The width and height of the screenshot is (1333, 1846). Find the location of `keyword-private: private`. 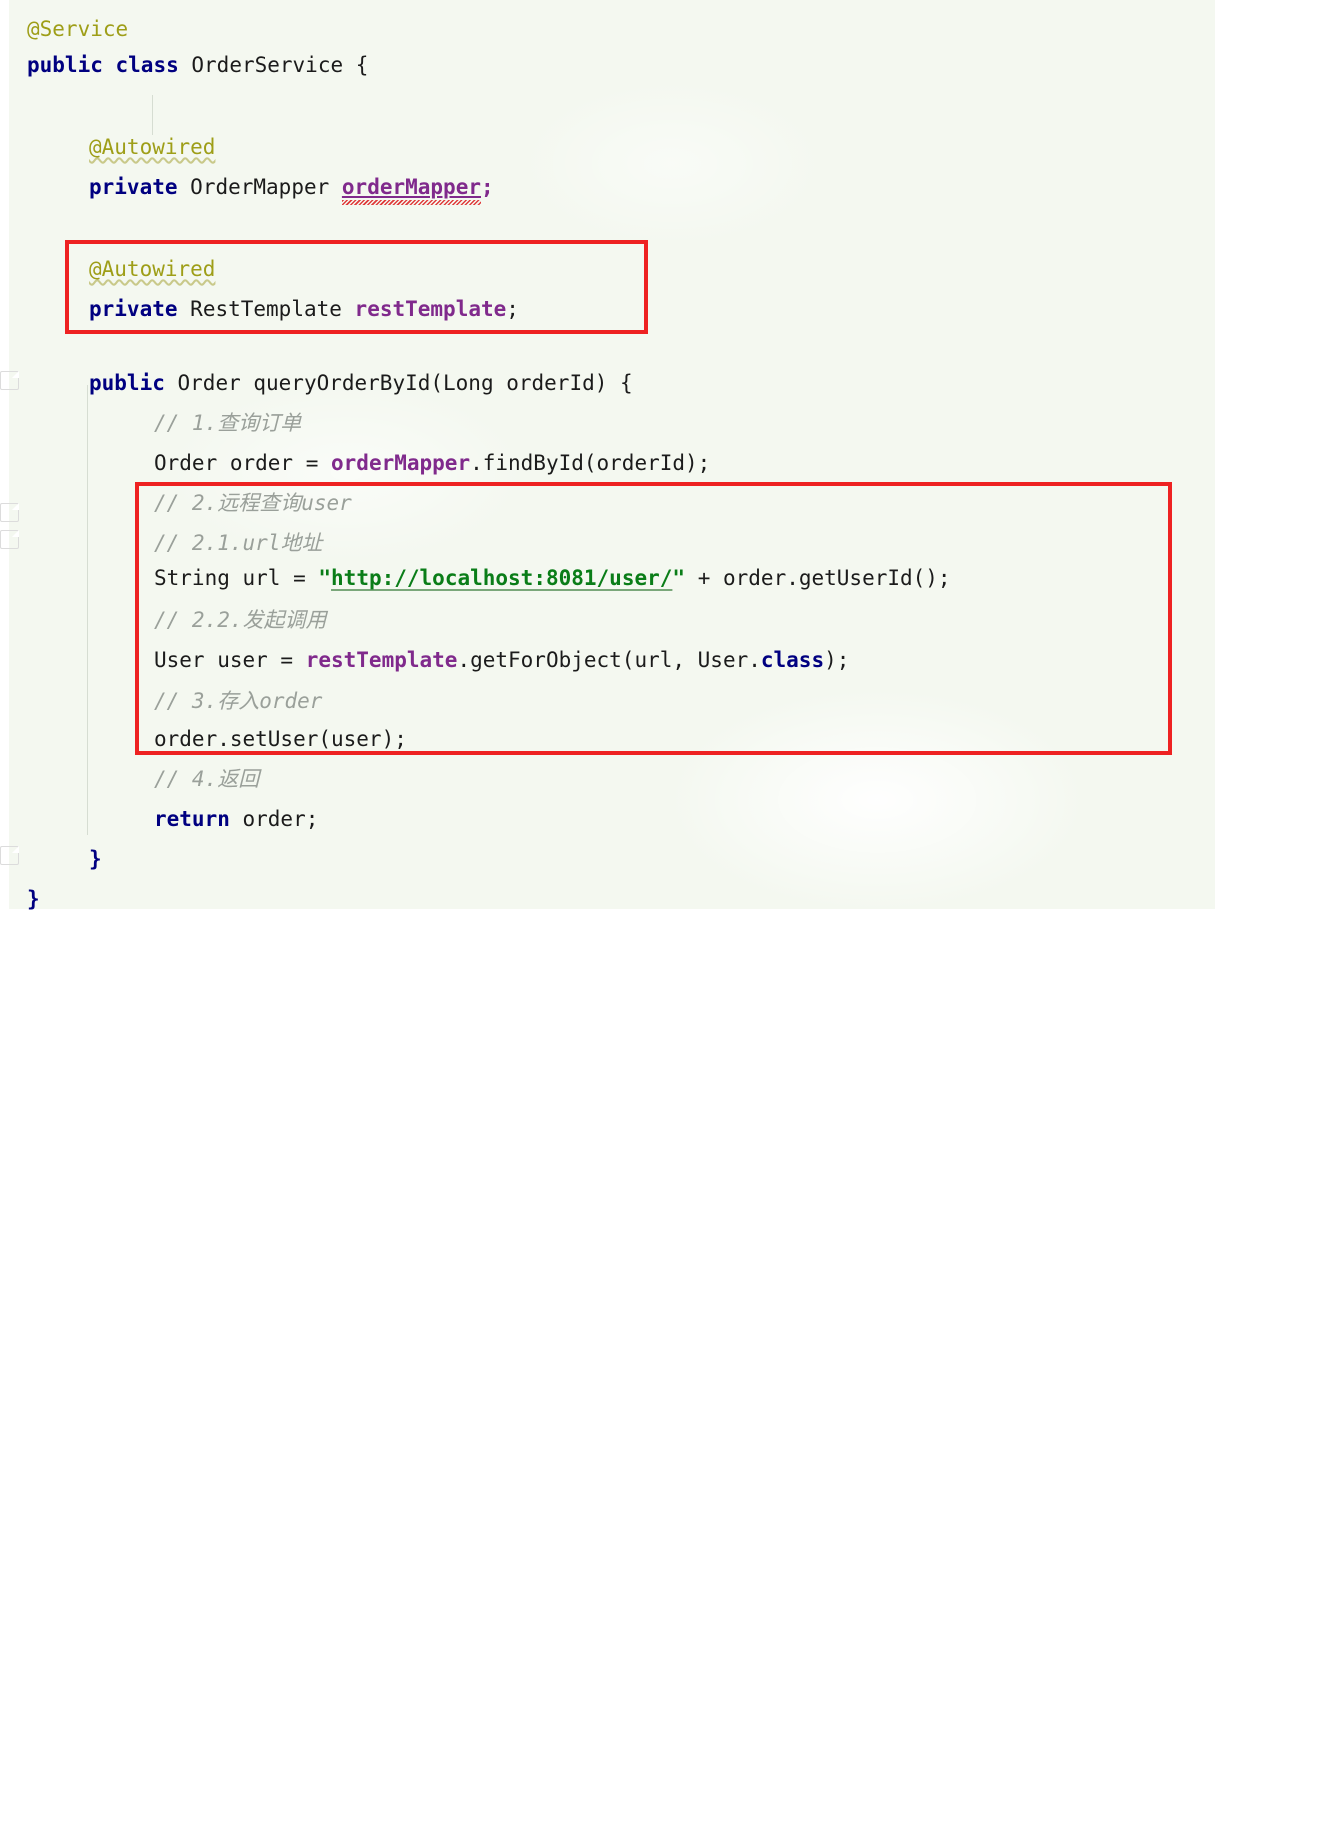

keyword-private: private is located at coordinates (133, 187).